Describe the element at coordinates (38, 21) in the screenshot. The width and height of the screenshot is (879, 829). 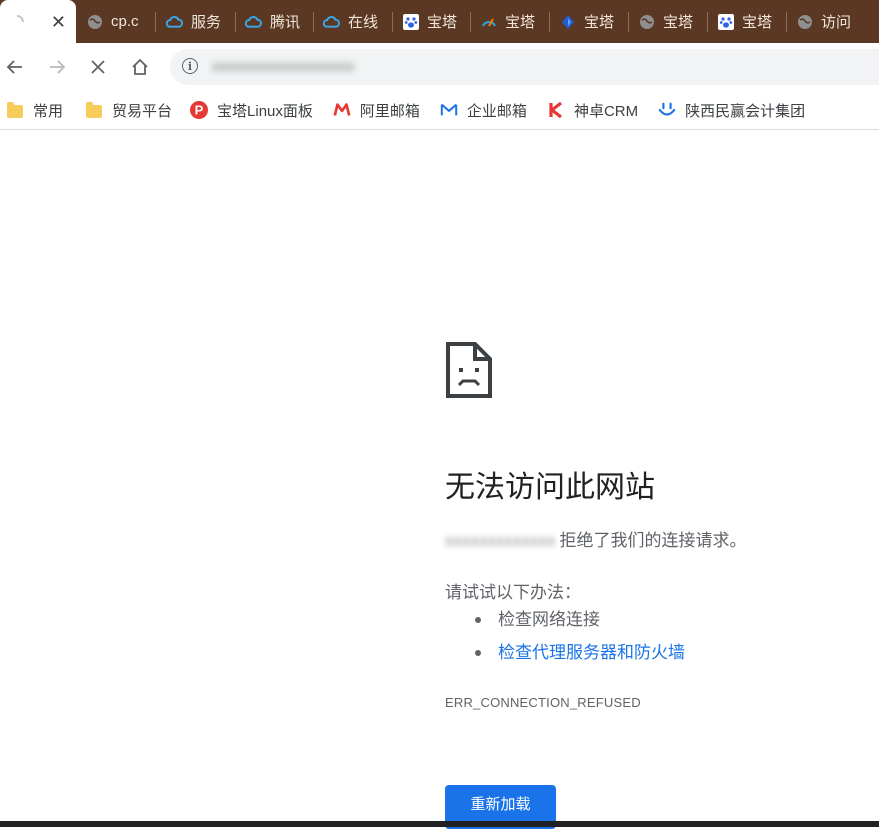
I see `tab-active: ✕` at that location.